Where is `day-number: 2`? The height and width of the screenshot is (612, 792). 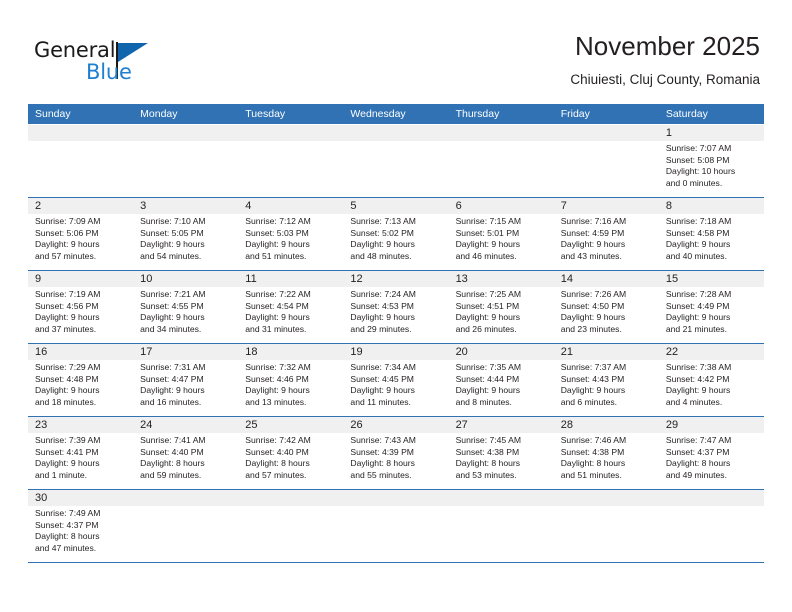
day-number: 2 is located at coordinates (81, 206).